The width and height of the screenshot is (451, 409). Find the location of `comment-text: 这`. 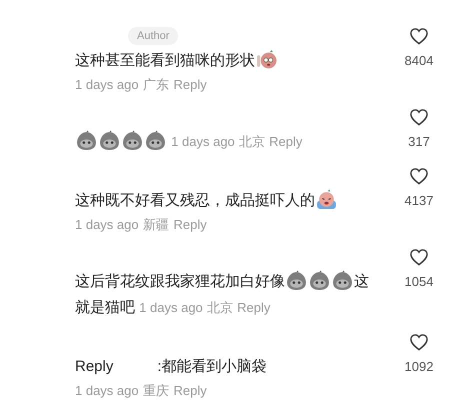

comment-text: 这 is located at coordinates (361, 281).